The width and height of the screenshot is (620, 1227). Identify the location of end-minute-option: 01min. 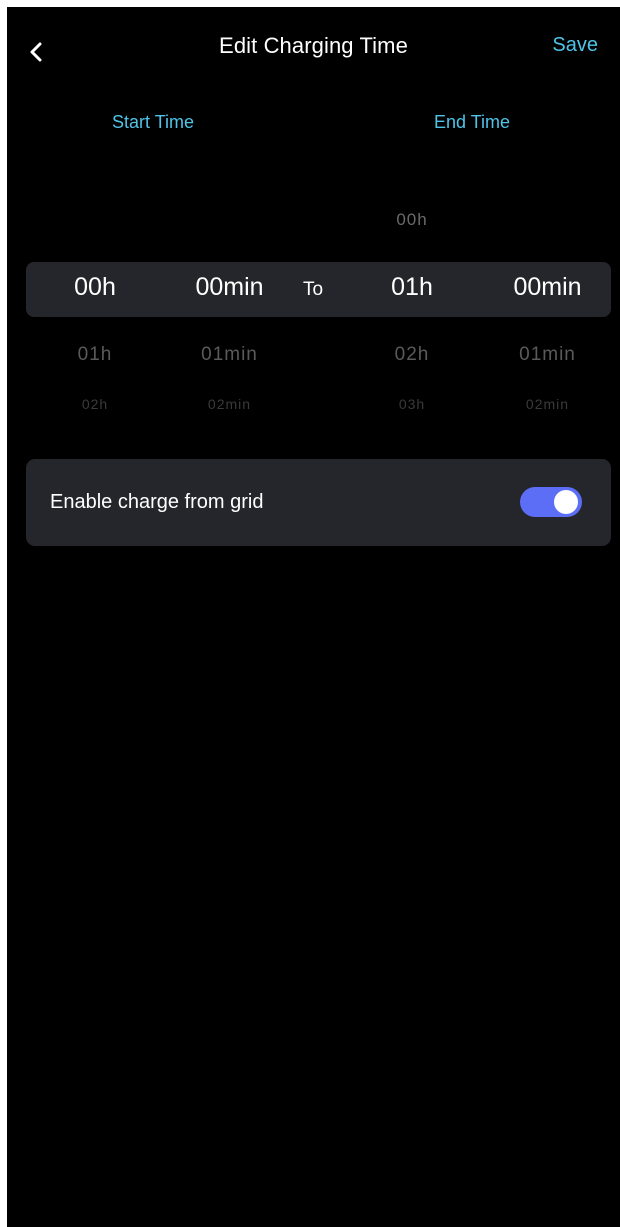
(547, 355).